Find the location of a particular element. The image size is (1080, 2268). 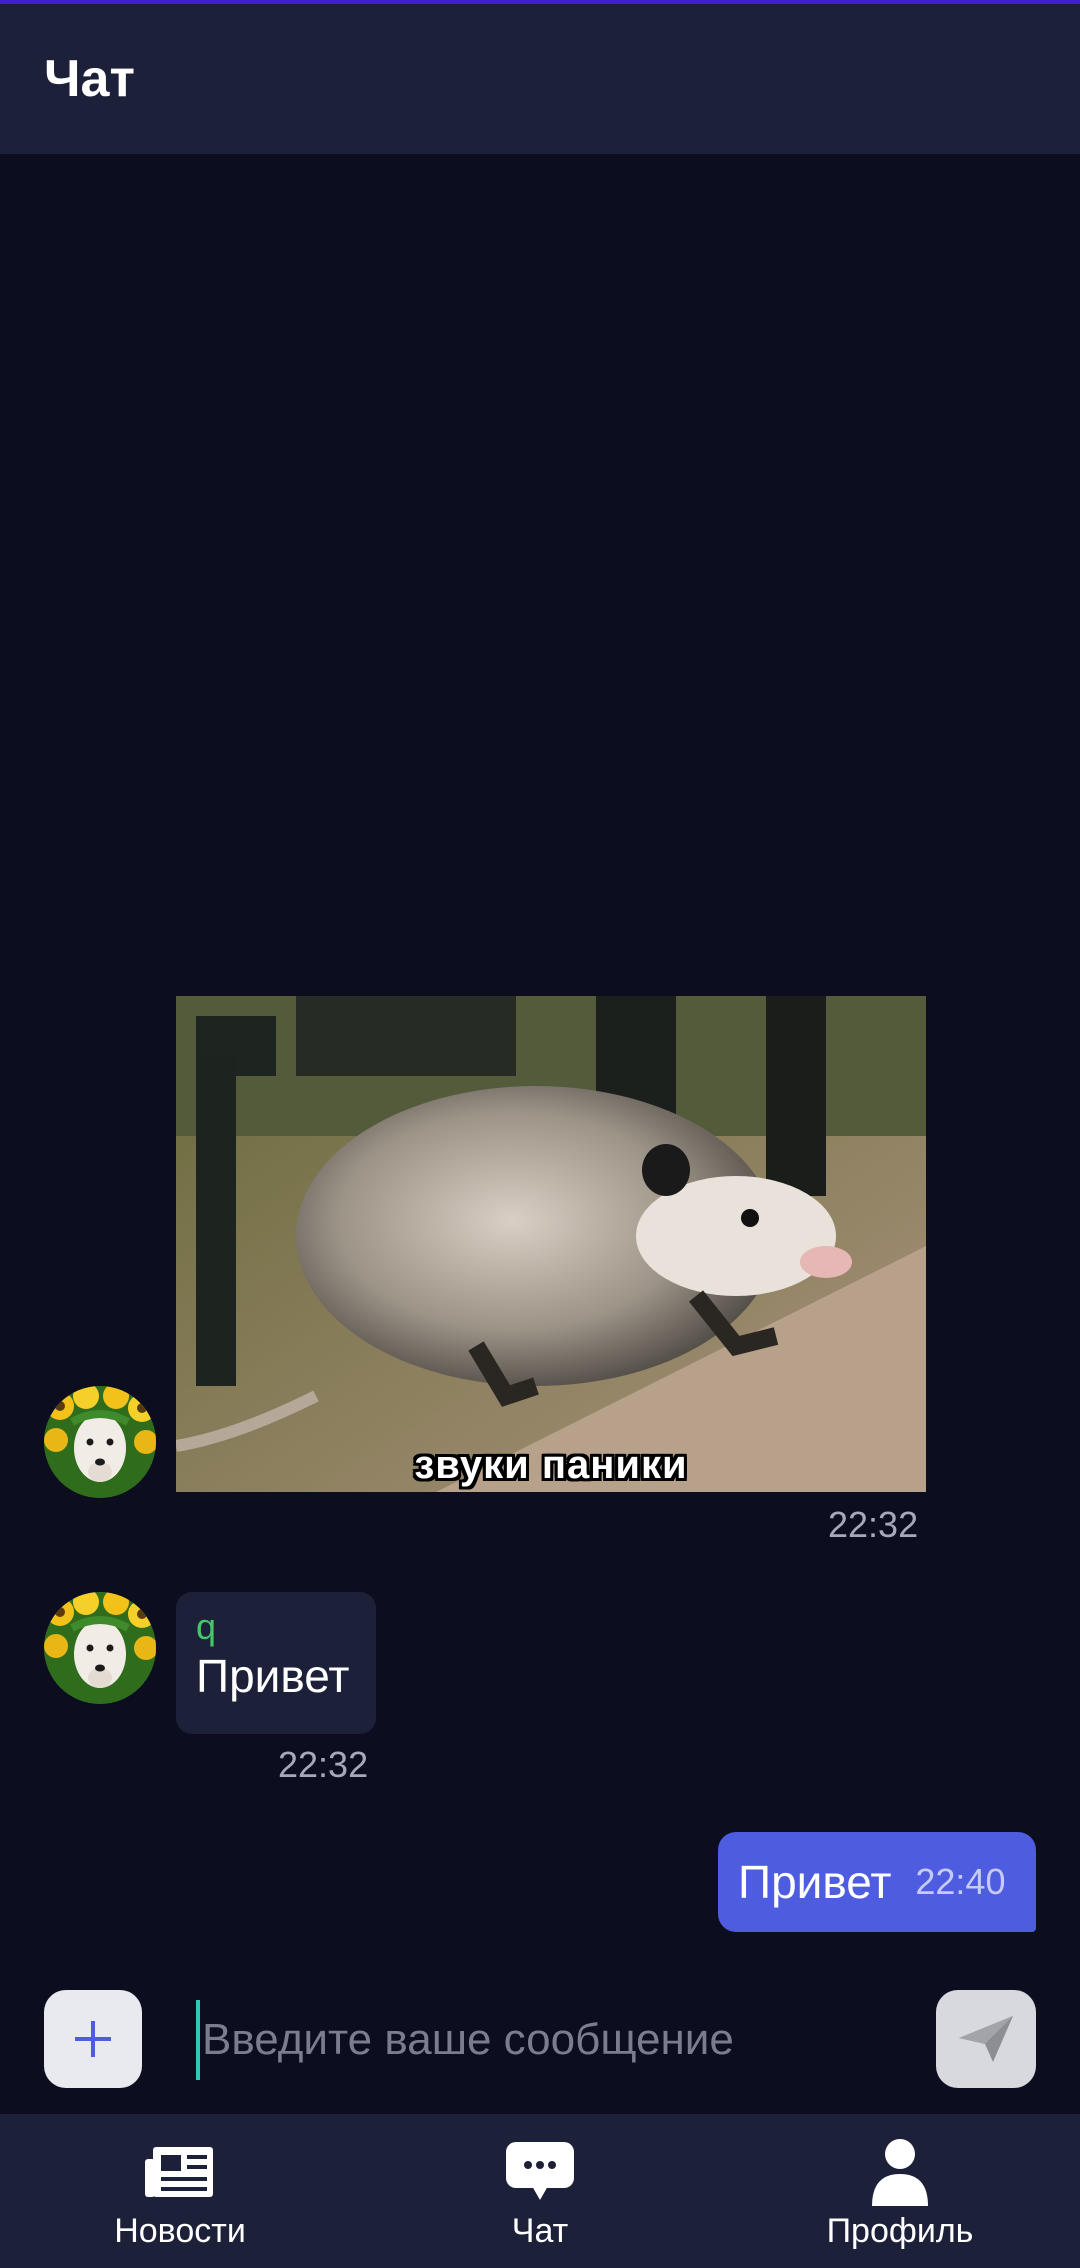

nav-item-profile: Профиль is located at coordinates (900, 2191).